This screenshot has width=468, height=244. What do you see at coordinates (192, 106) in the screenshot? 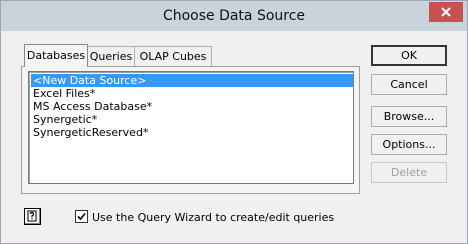
I see `list-item-ms-access-database: MS Access Database*` at bounding box center [192, 106].